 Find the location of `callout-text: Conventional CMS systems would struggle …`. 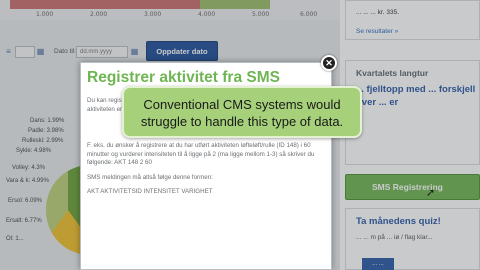

callout-text: Conventional CMS systems would struggle … is located at coordinates (242, 113).